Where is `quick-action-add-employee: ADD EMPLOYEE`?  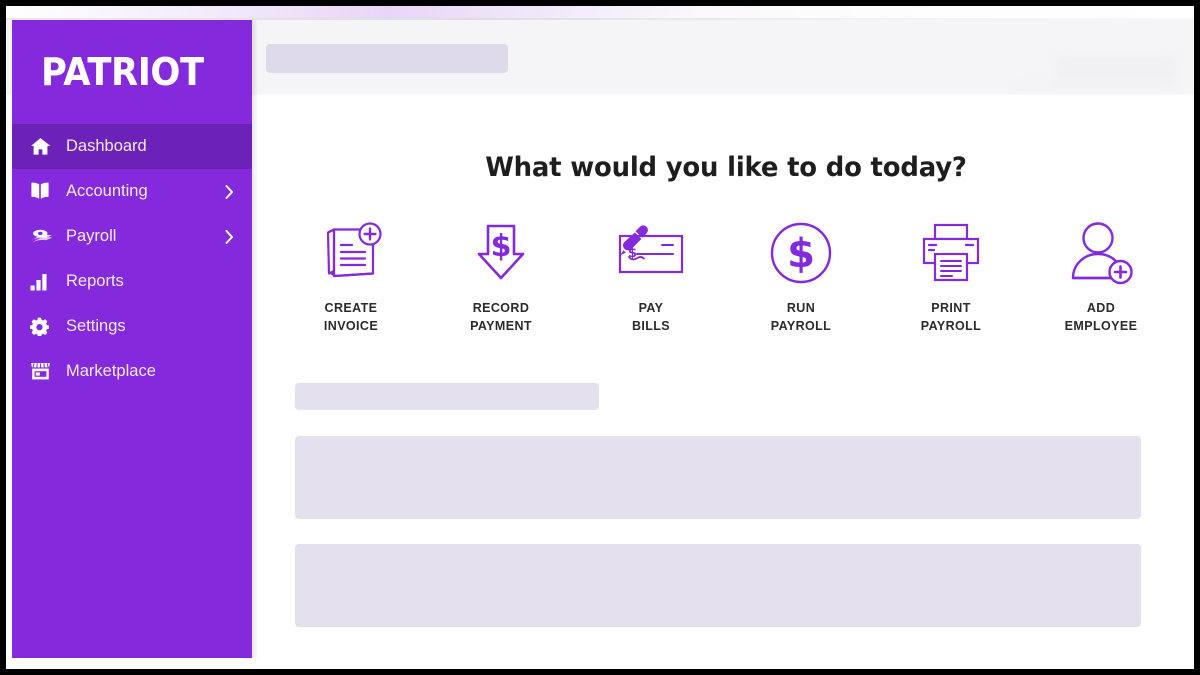 quick-action-add-employee: ADD EMPLOYEE is located at coordinates (1101, 275).